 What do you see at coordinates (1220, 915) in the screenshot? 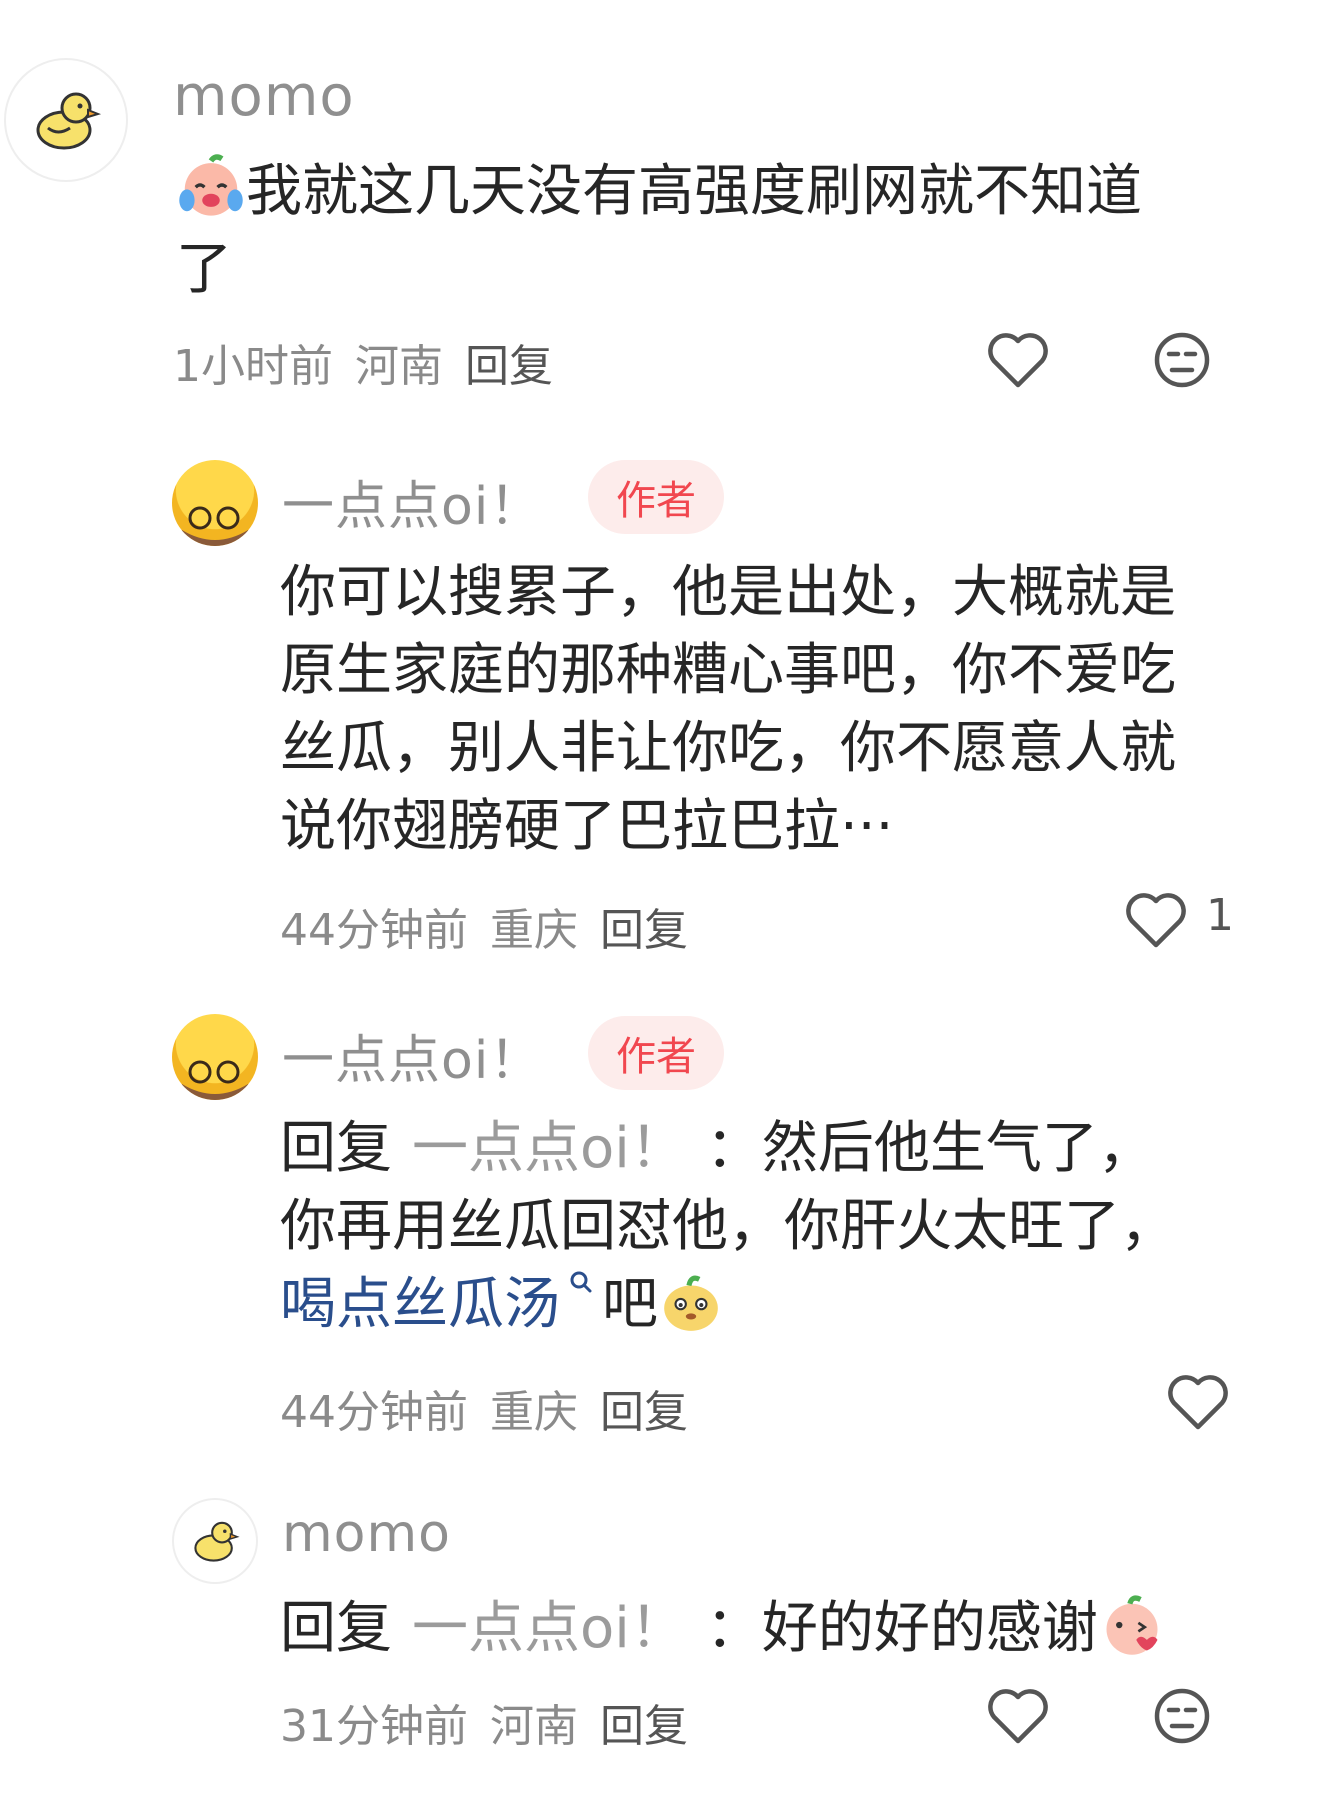
I see `like-count: 1` at bounding box center [1220, 915].